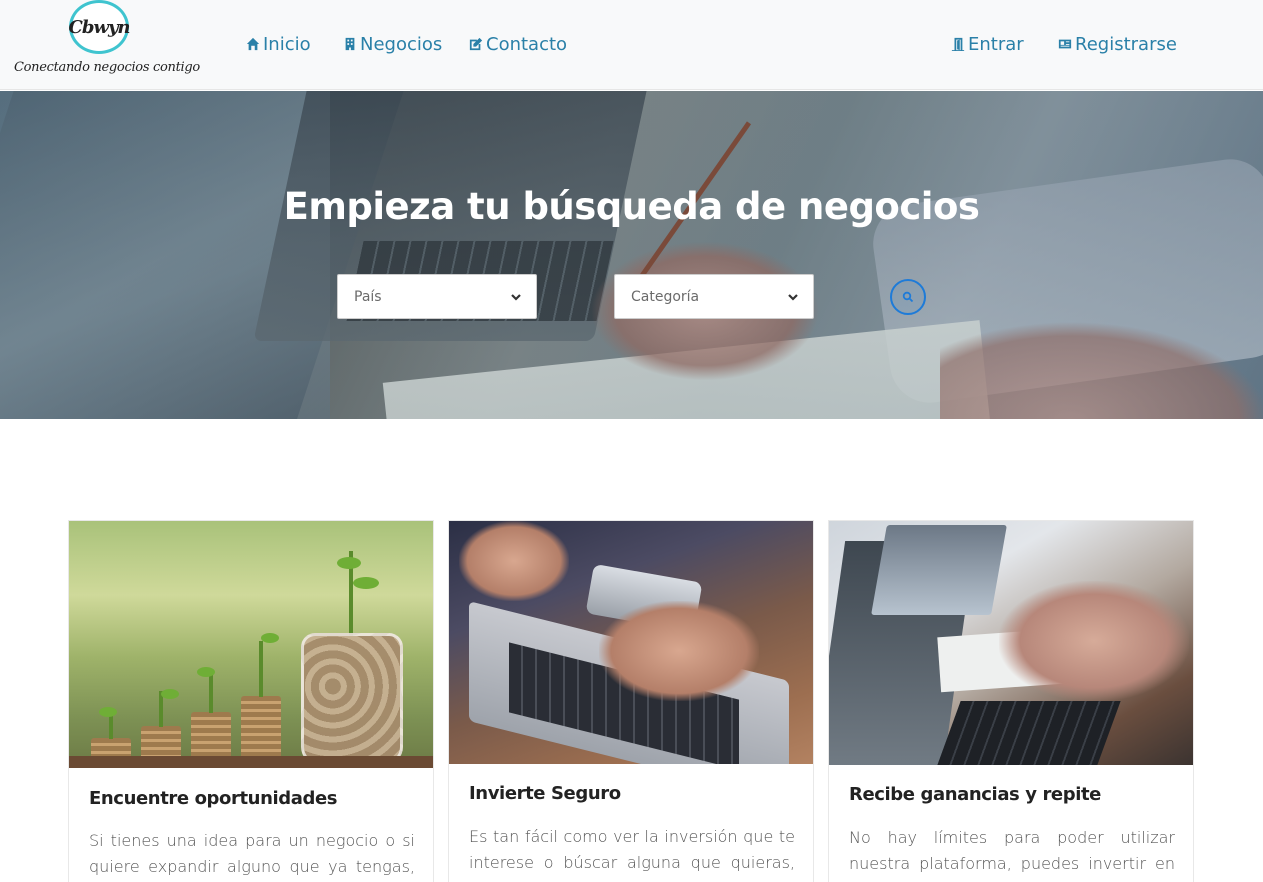 This screenshot has height=882, width=1263. I want to click on home-icon, so click(253, 44).